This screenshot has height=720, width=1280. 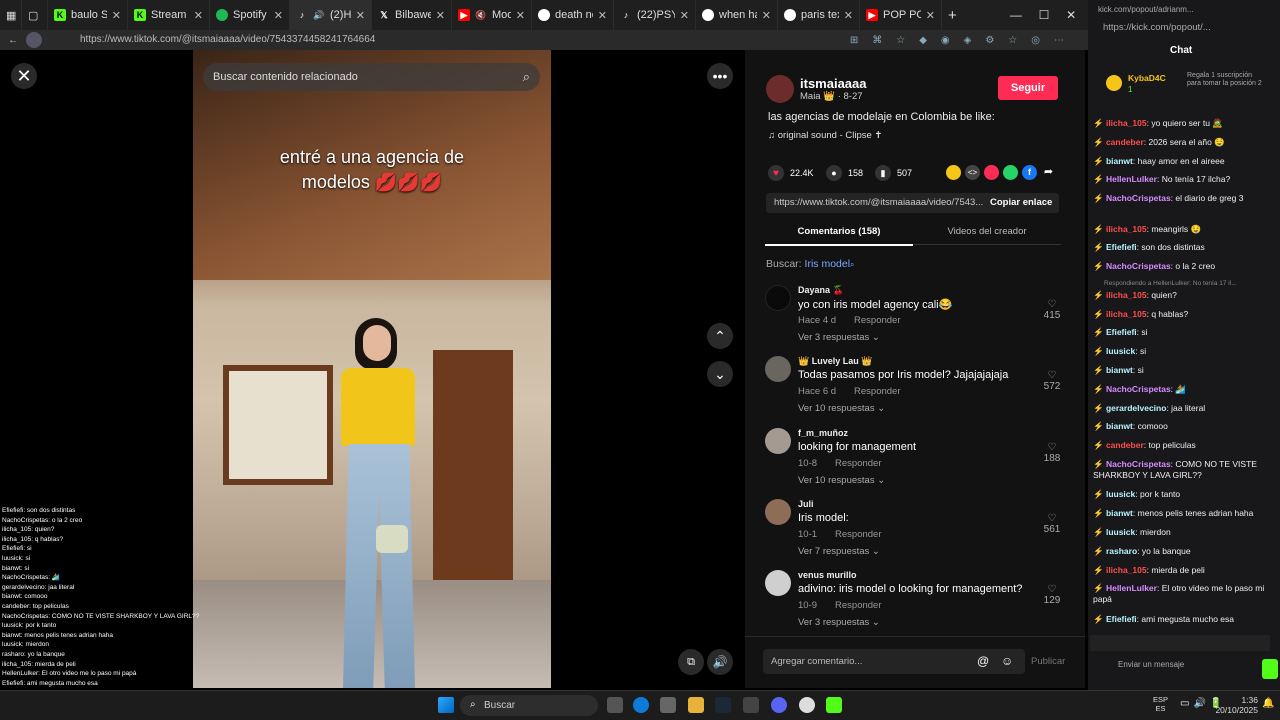 What do you see at coordinates (901, 15) in the screenshot?
I see `tab-10: ▶ POP POP PO ✕` at bounding box center [901, 15].